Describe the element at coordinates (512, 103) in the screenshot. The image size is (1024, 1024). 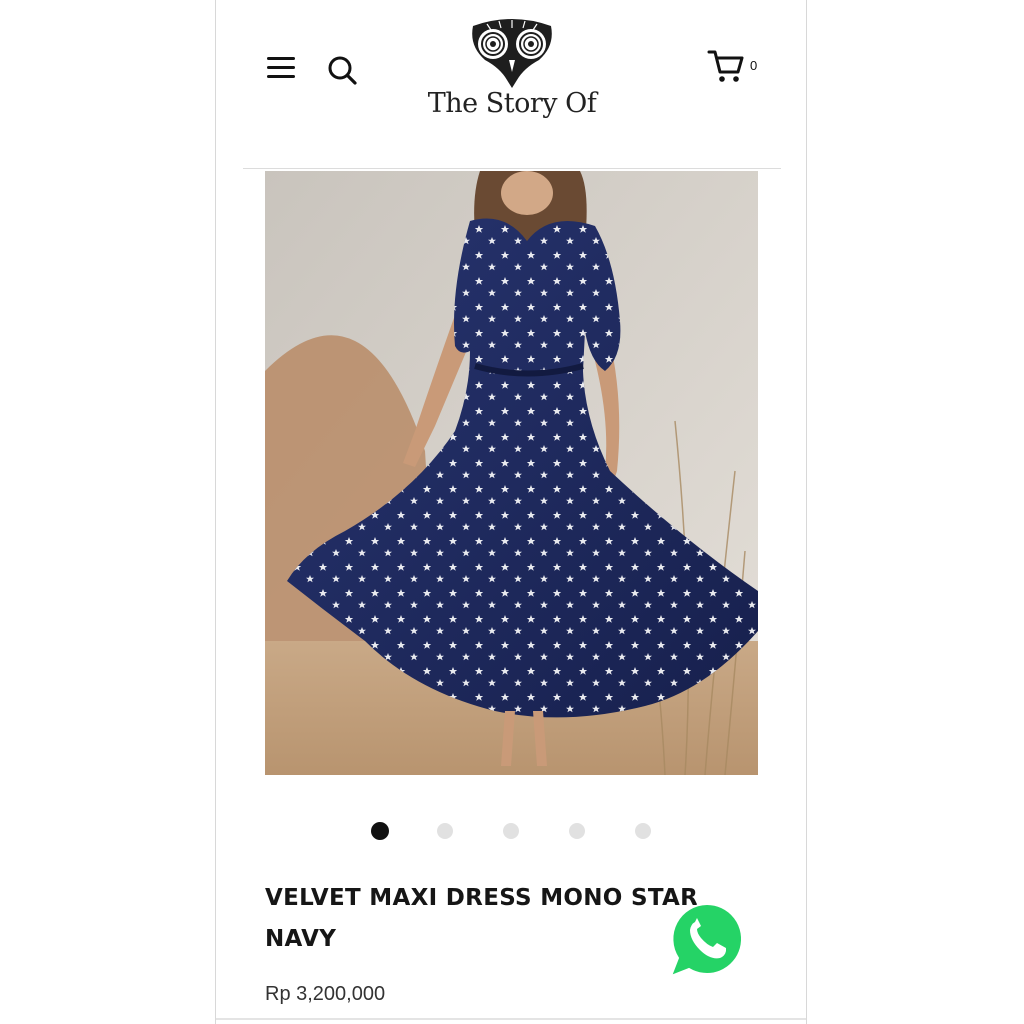
I see `brand-name: The Story Of` at that location.